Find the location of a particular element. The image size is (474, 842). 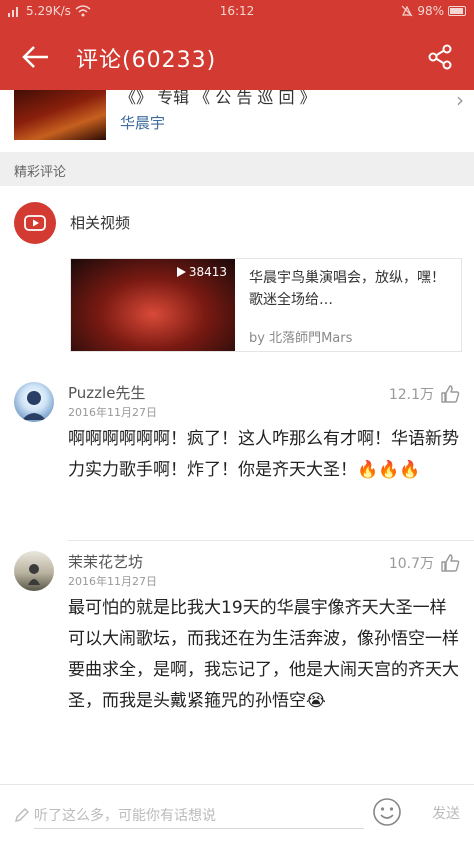

section-header: 精彩评论 is located at coordinates (237, 169).